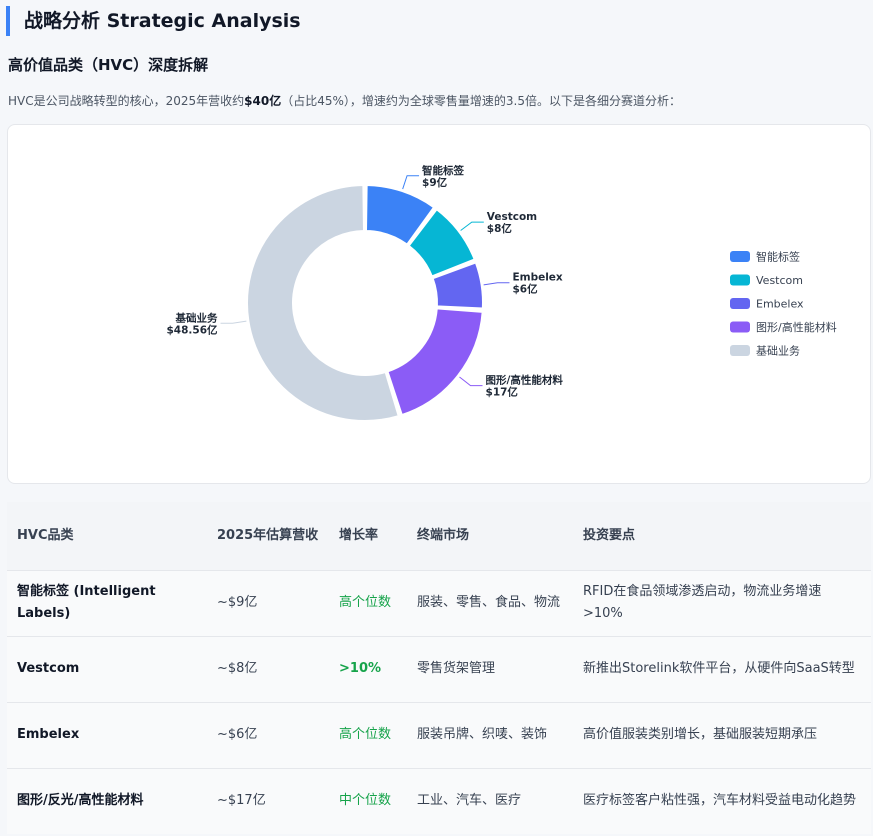  Describe the element at coordinates (268, 734) in the screenshot. I see `cell-revenue: ~$6亿` at that location.